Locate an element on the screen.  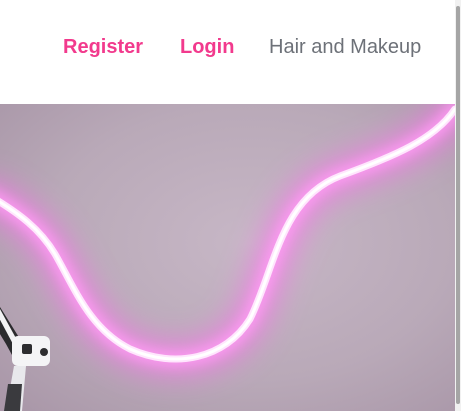
scrollbar-thumb is located at coordinates (458, 205).